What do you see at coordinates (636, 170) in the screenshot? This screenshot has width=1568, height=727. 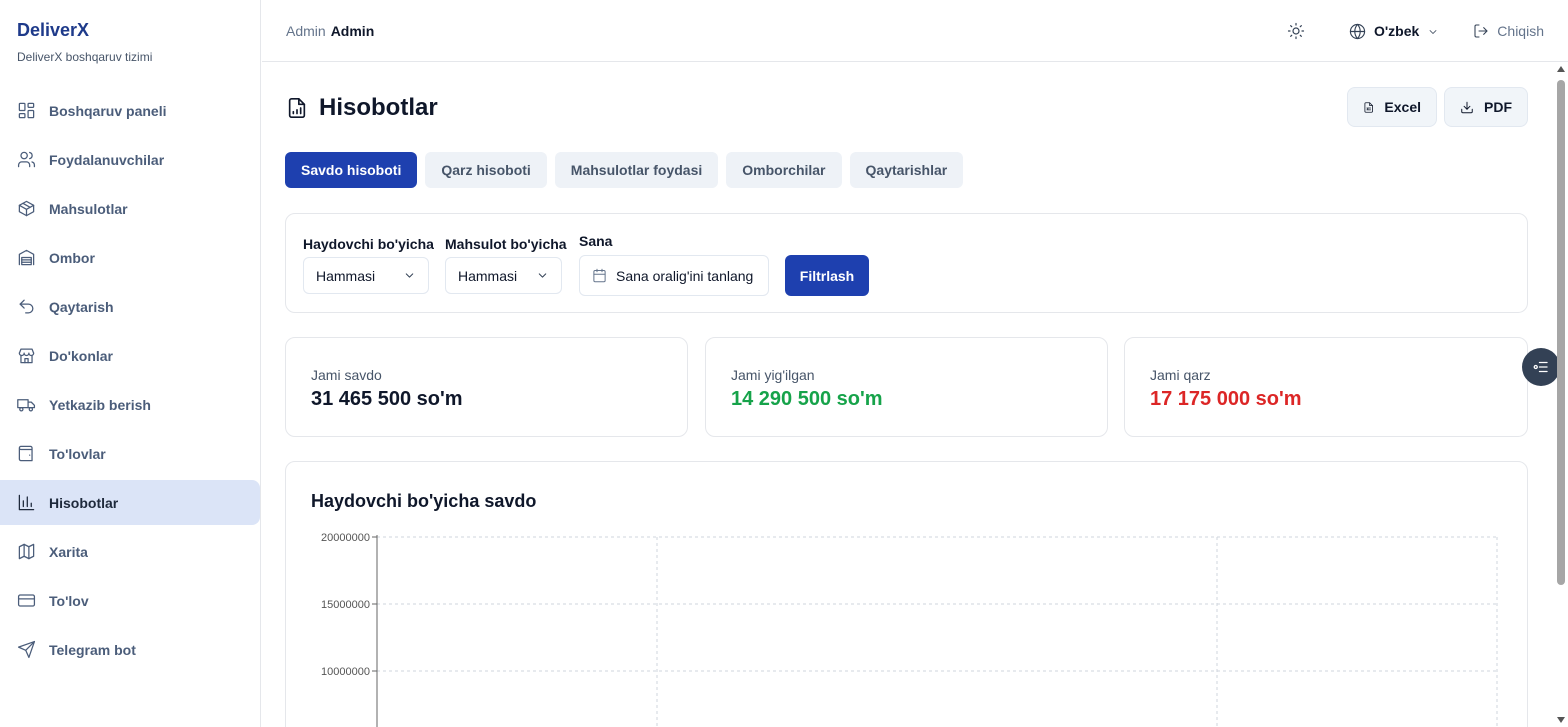 I see `tab-mahsulotlar-foydasi: Mahsulotlar foydasi` at bounding box center [636, 170].